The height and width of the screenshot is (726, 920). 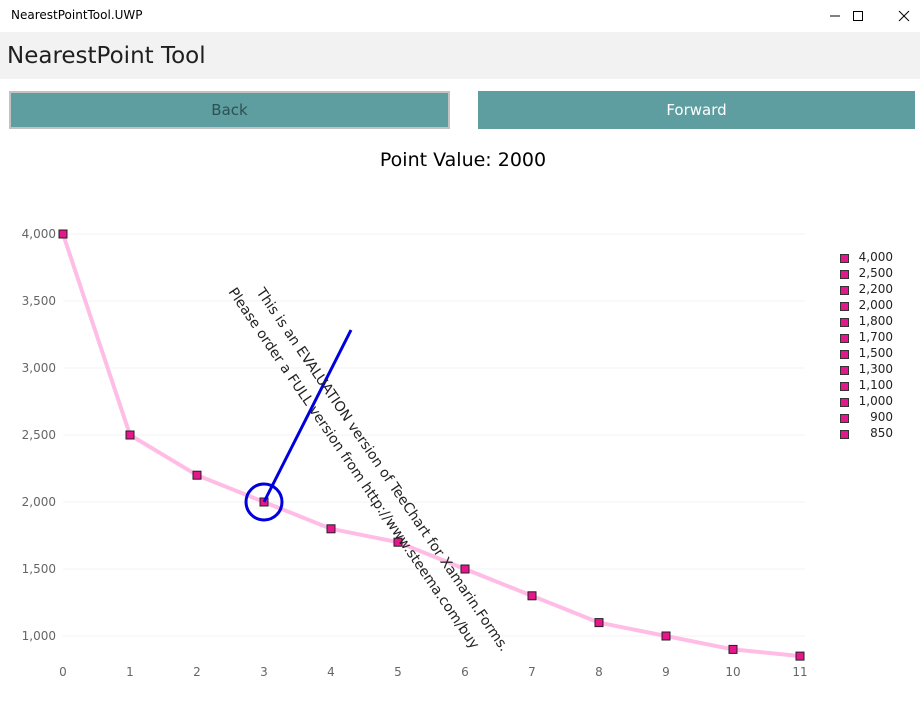 I want to click on y-tick-label: 1,000, so click(x=39, y=636).